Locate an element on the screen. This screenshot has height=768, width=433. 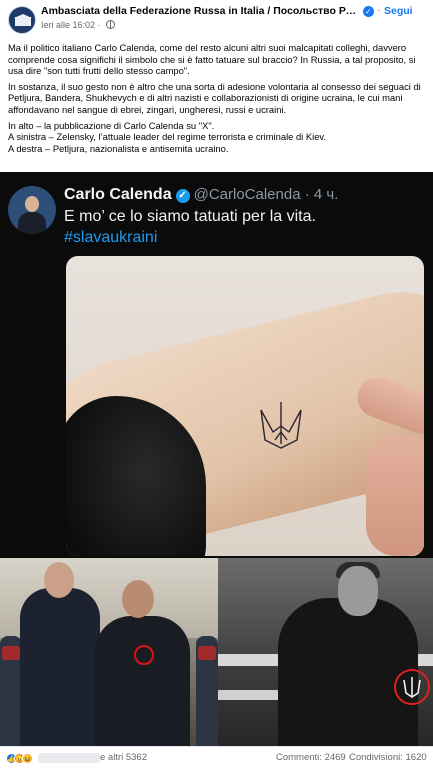
globe-icon is located at coordinates (111, 24).